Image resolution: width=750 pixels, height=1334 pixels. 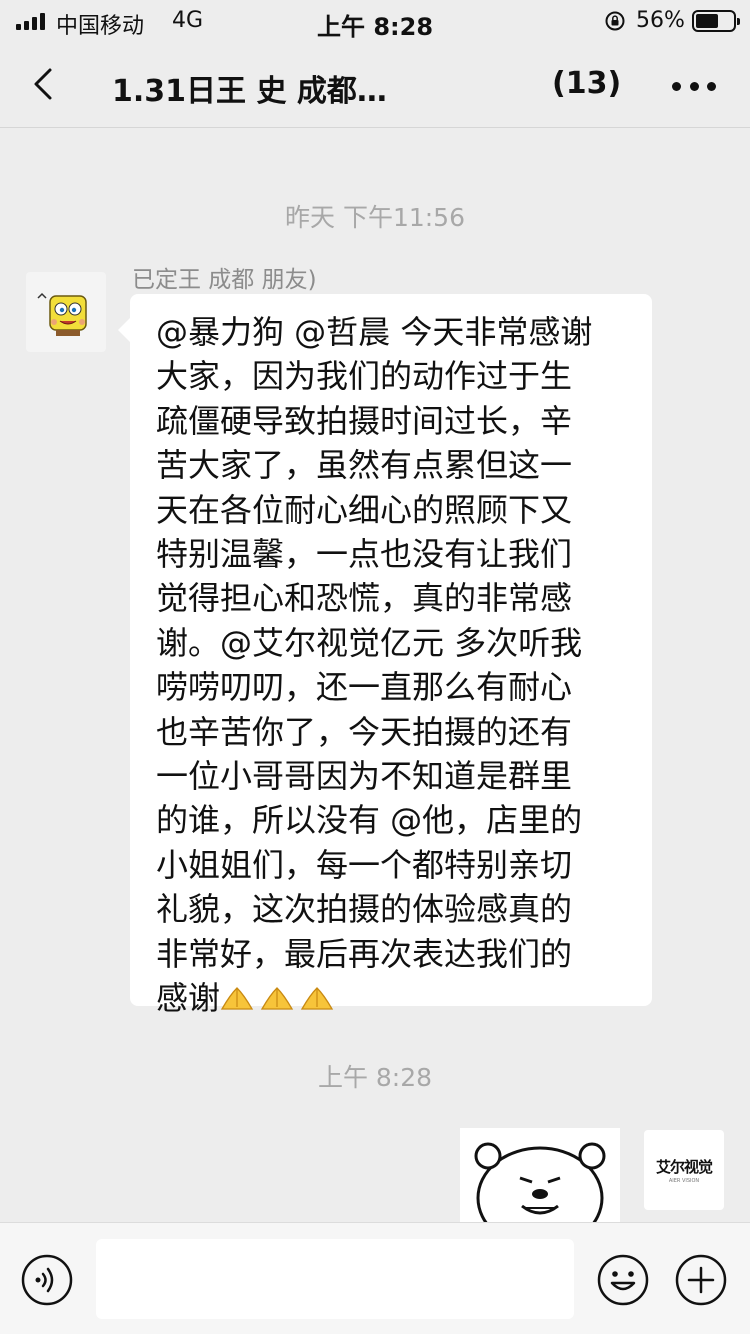 I want to click on message-line: 大家，因为我们的动作过于生, so click(x=364, y=376).